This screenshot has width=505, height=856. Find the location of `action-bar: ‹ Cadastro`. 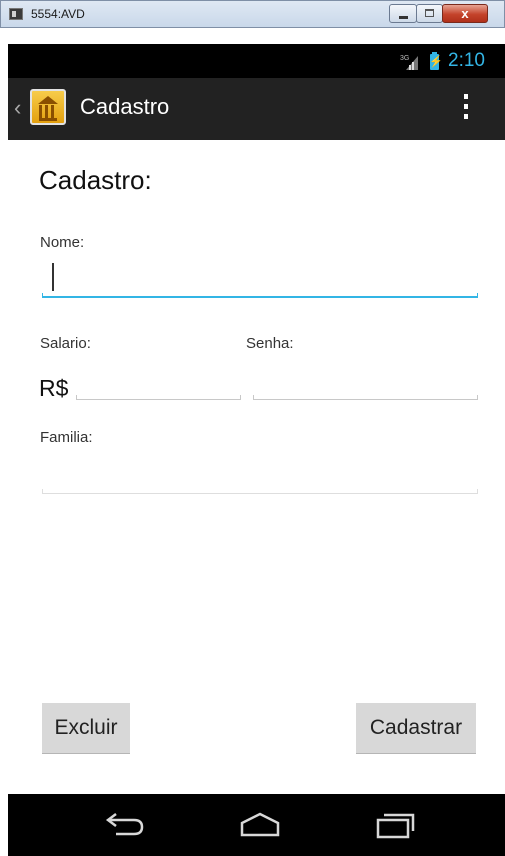

action-bar: ‹ Cadastro is located at coordinates (256, 109).